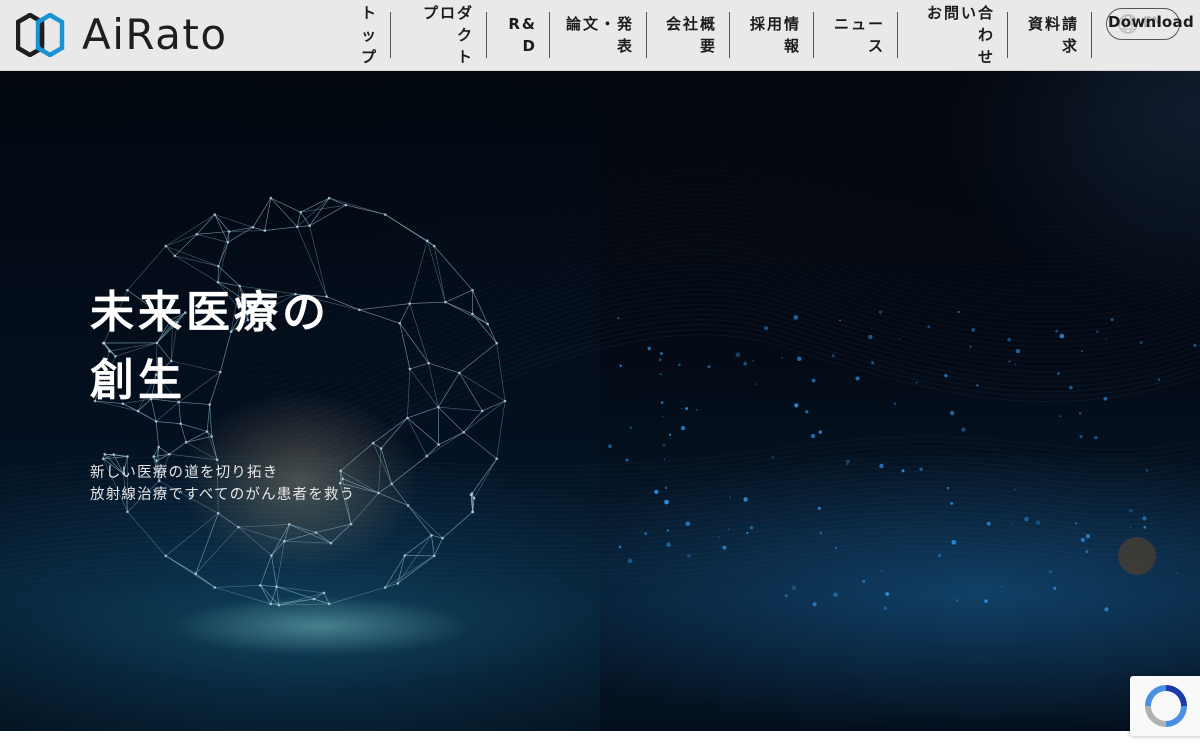  What do you see at coordinates (598, 35) in the screenshot?
I see `nav-item-papers: 論文・発表` at bounding box center [598, 35].